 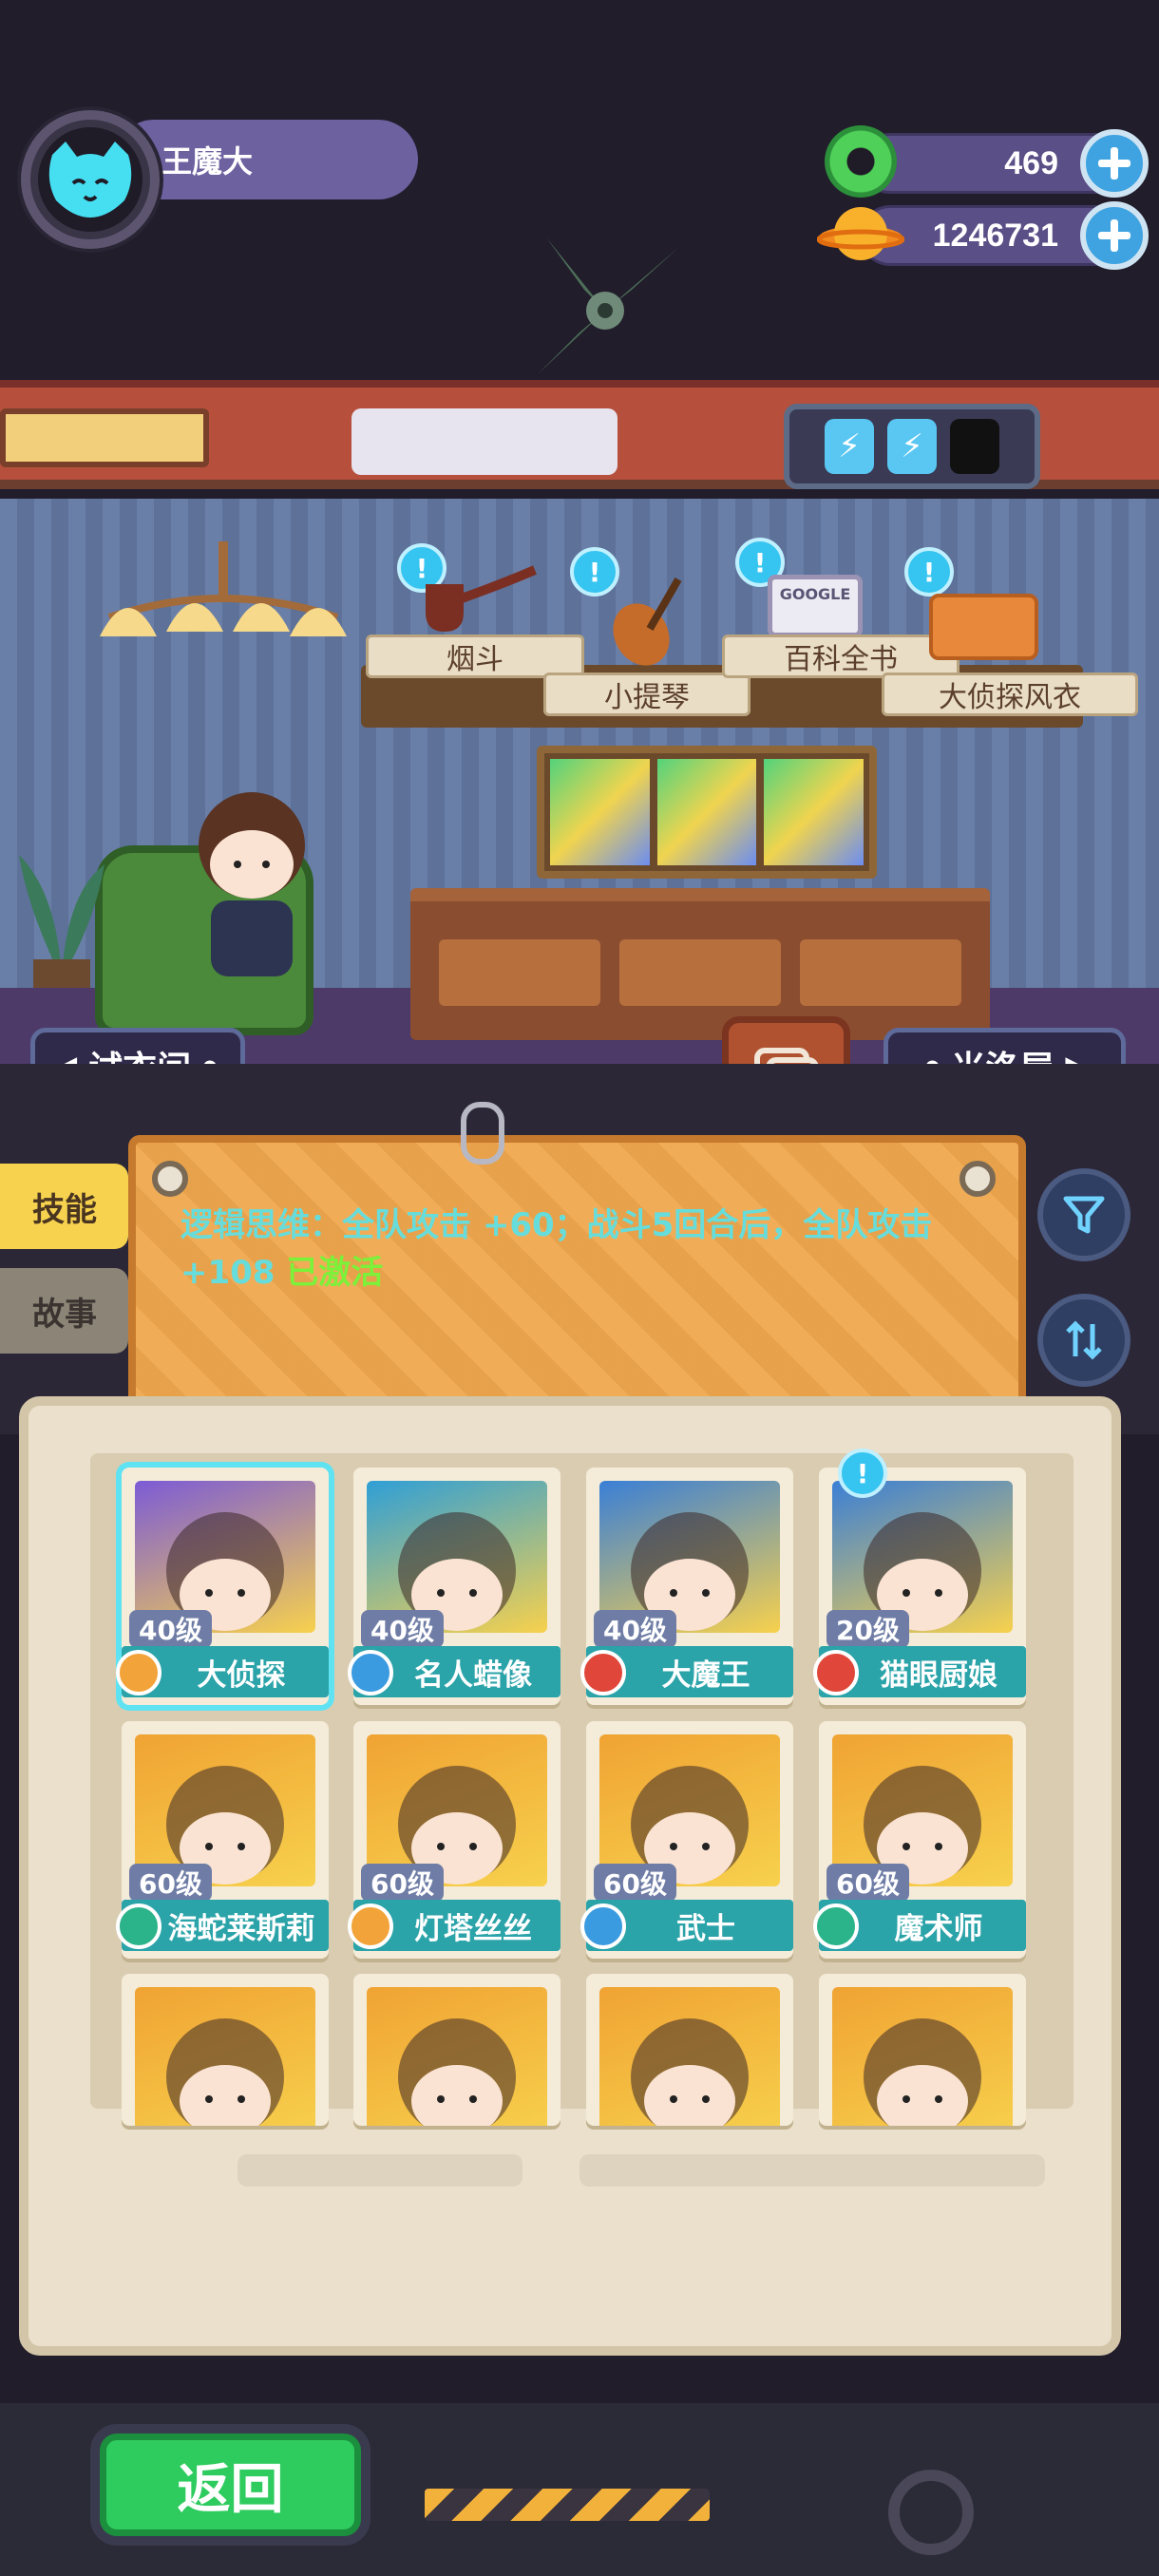 What do you see at coordinates (222, 1840) in the screenshot?
I see `character-card: 60级 海蛇莱斯莉` at bounding box center [222, 1840].